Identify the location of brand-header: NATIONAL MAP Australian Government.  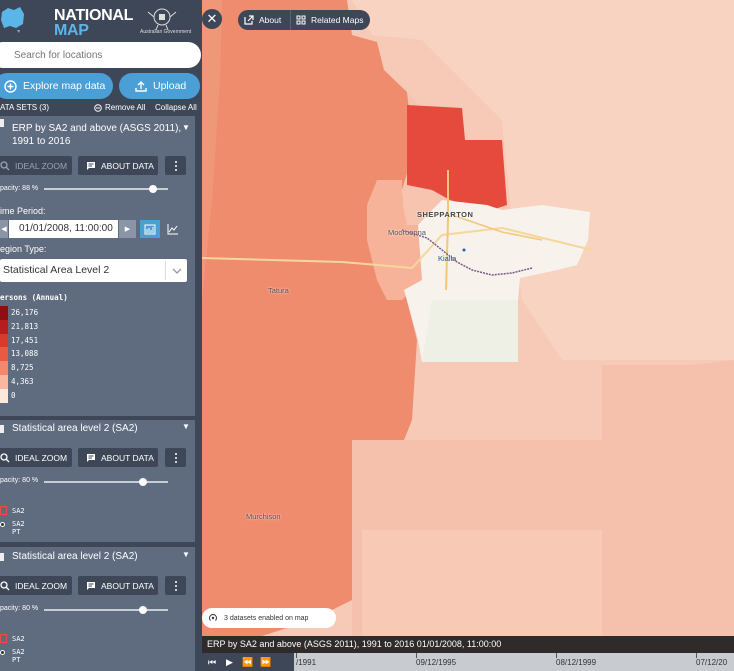
(101, 20).